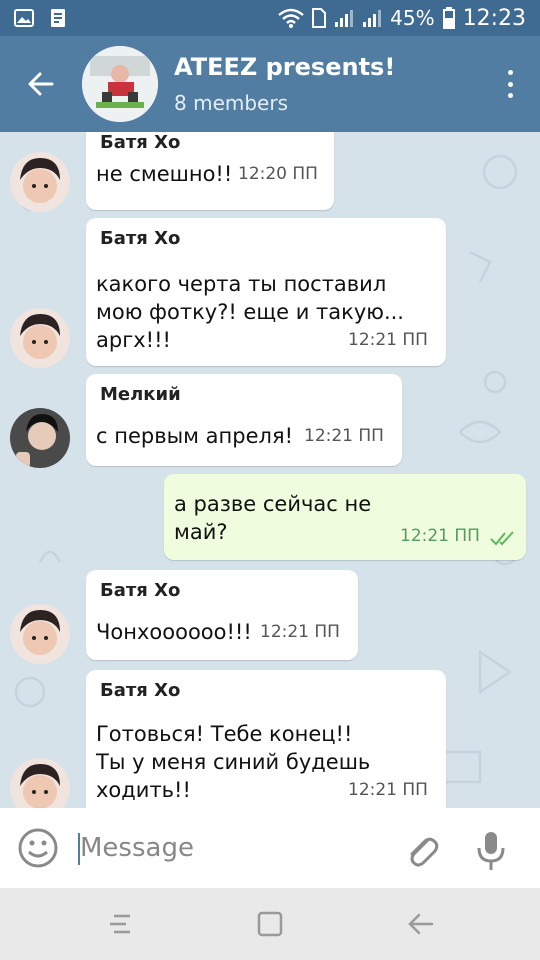 The height and width of the screenshot is (960, 540). Describe the element at coordinates (270, 18) in the screenshot. I see `status-bar: 45% 12:23` at that location.